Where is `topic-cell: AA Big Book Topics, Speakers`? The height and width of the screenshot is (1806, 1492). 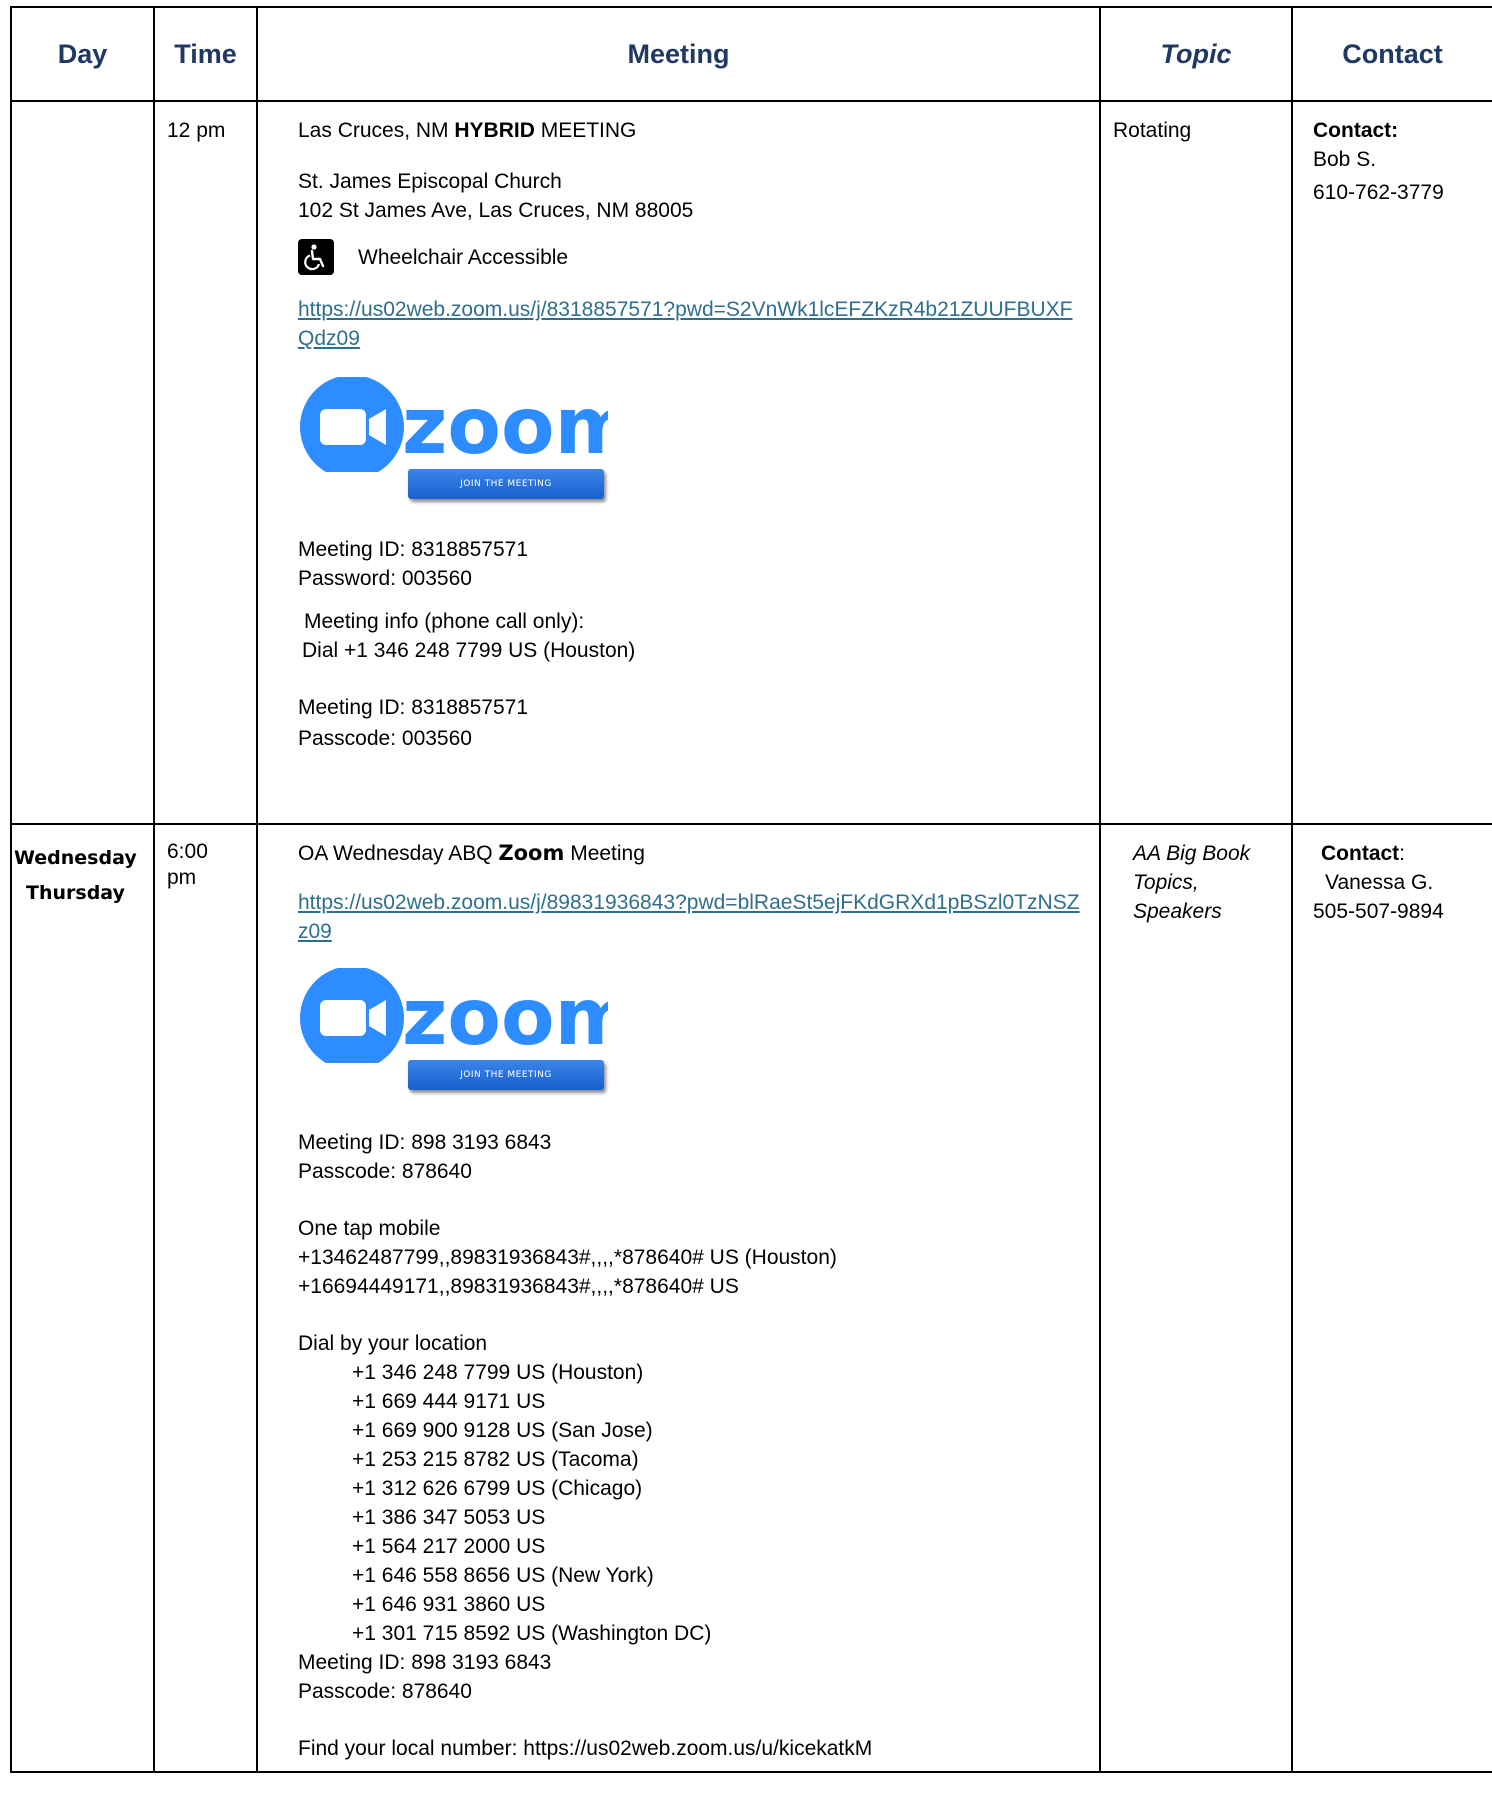
topic-cell: AA Big Book Topics, Speakers is located at coordinates (1196, 1298).